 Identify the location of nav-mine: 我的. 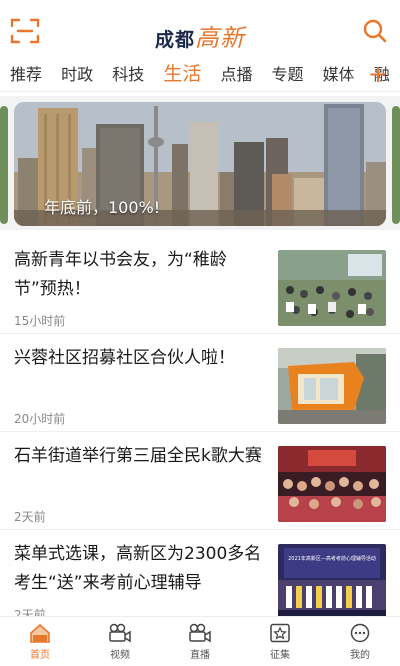
(360, 641).